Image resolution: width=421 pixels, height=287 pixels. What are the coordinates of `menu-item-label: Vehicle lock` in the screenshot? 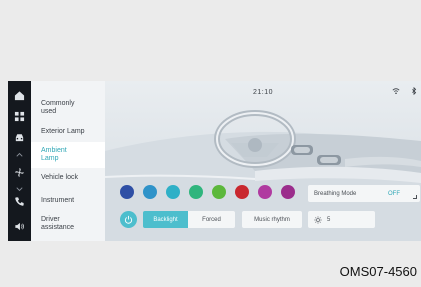 It's located at (59, 177).